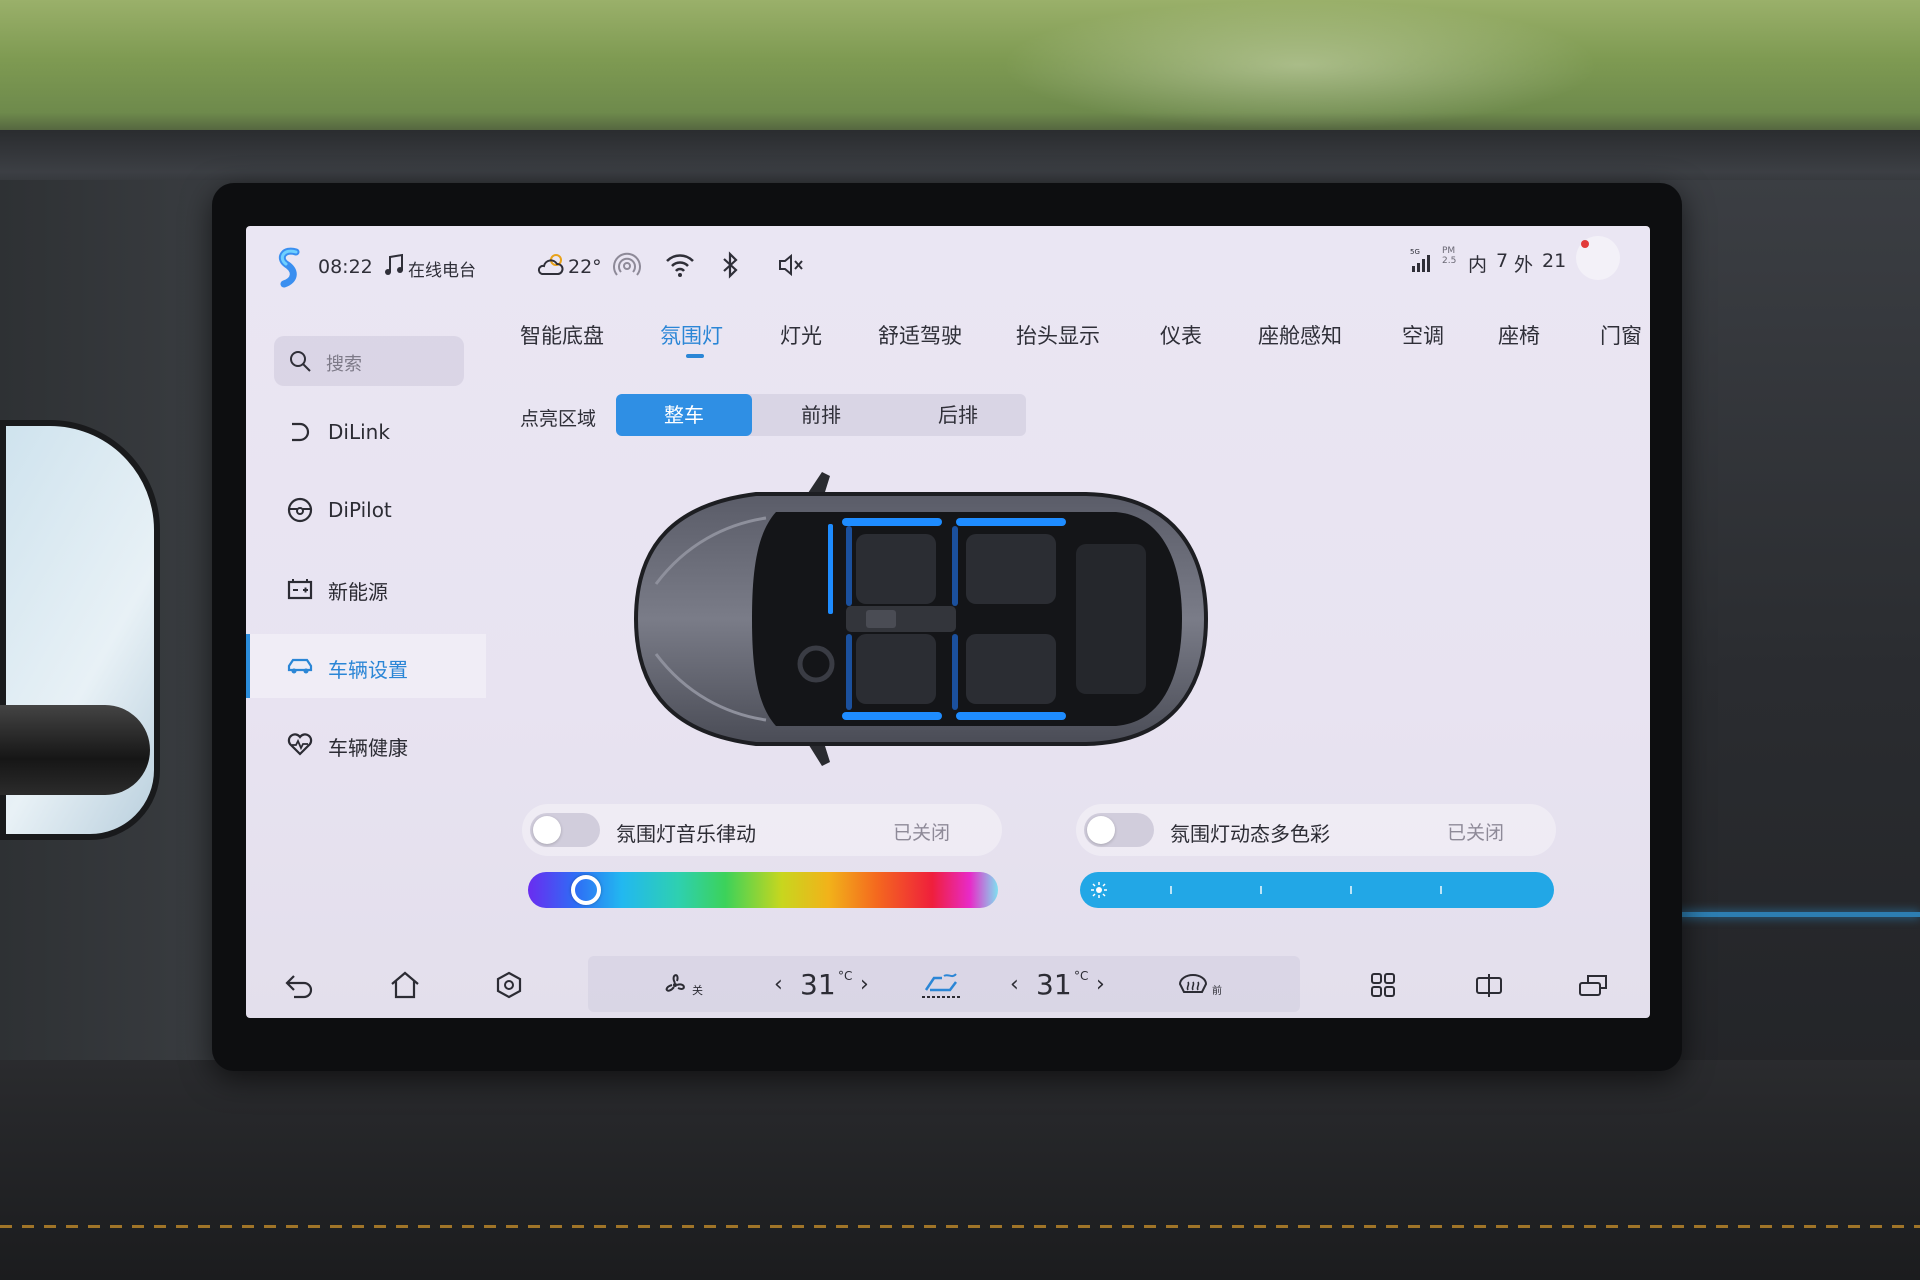 This screenshot has height=1280, width=1920. What do you see at coordinates (1383, 985) in the screenshot?
I see `app-grid-icon` at bounding box center [1383, 985].